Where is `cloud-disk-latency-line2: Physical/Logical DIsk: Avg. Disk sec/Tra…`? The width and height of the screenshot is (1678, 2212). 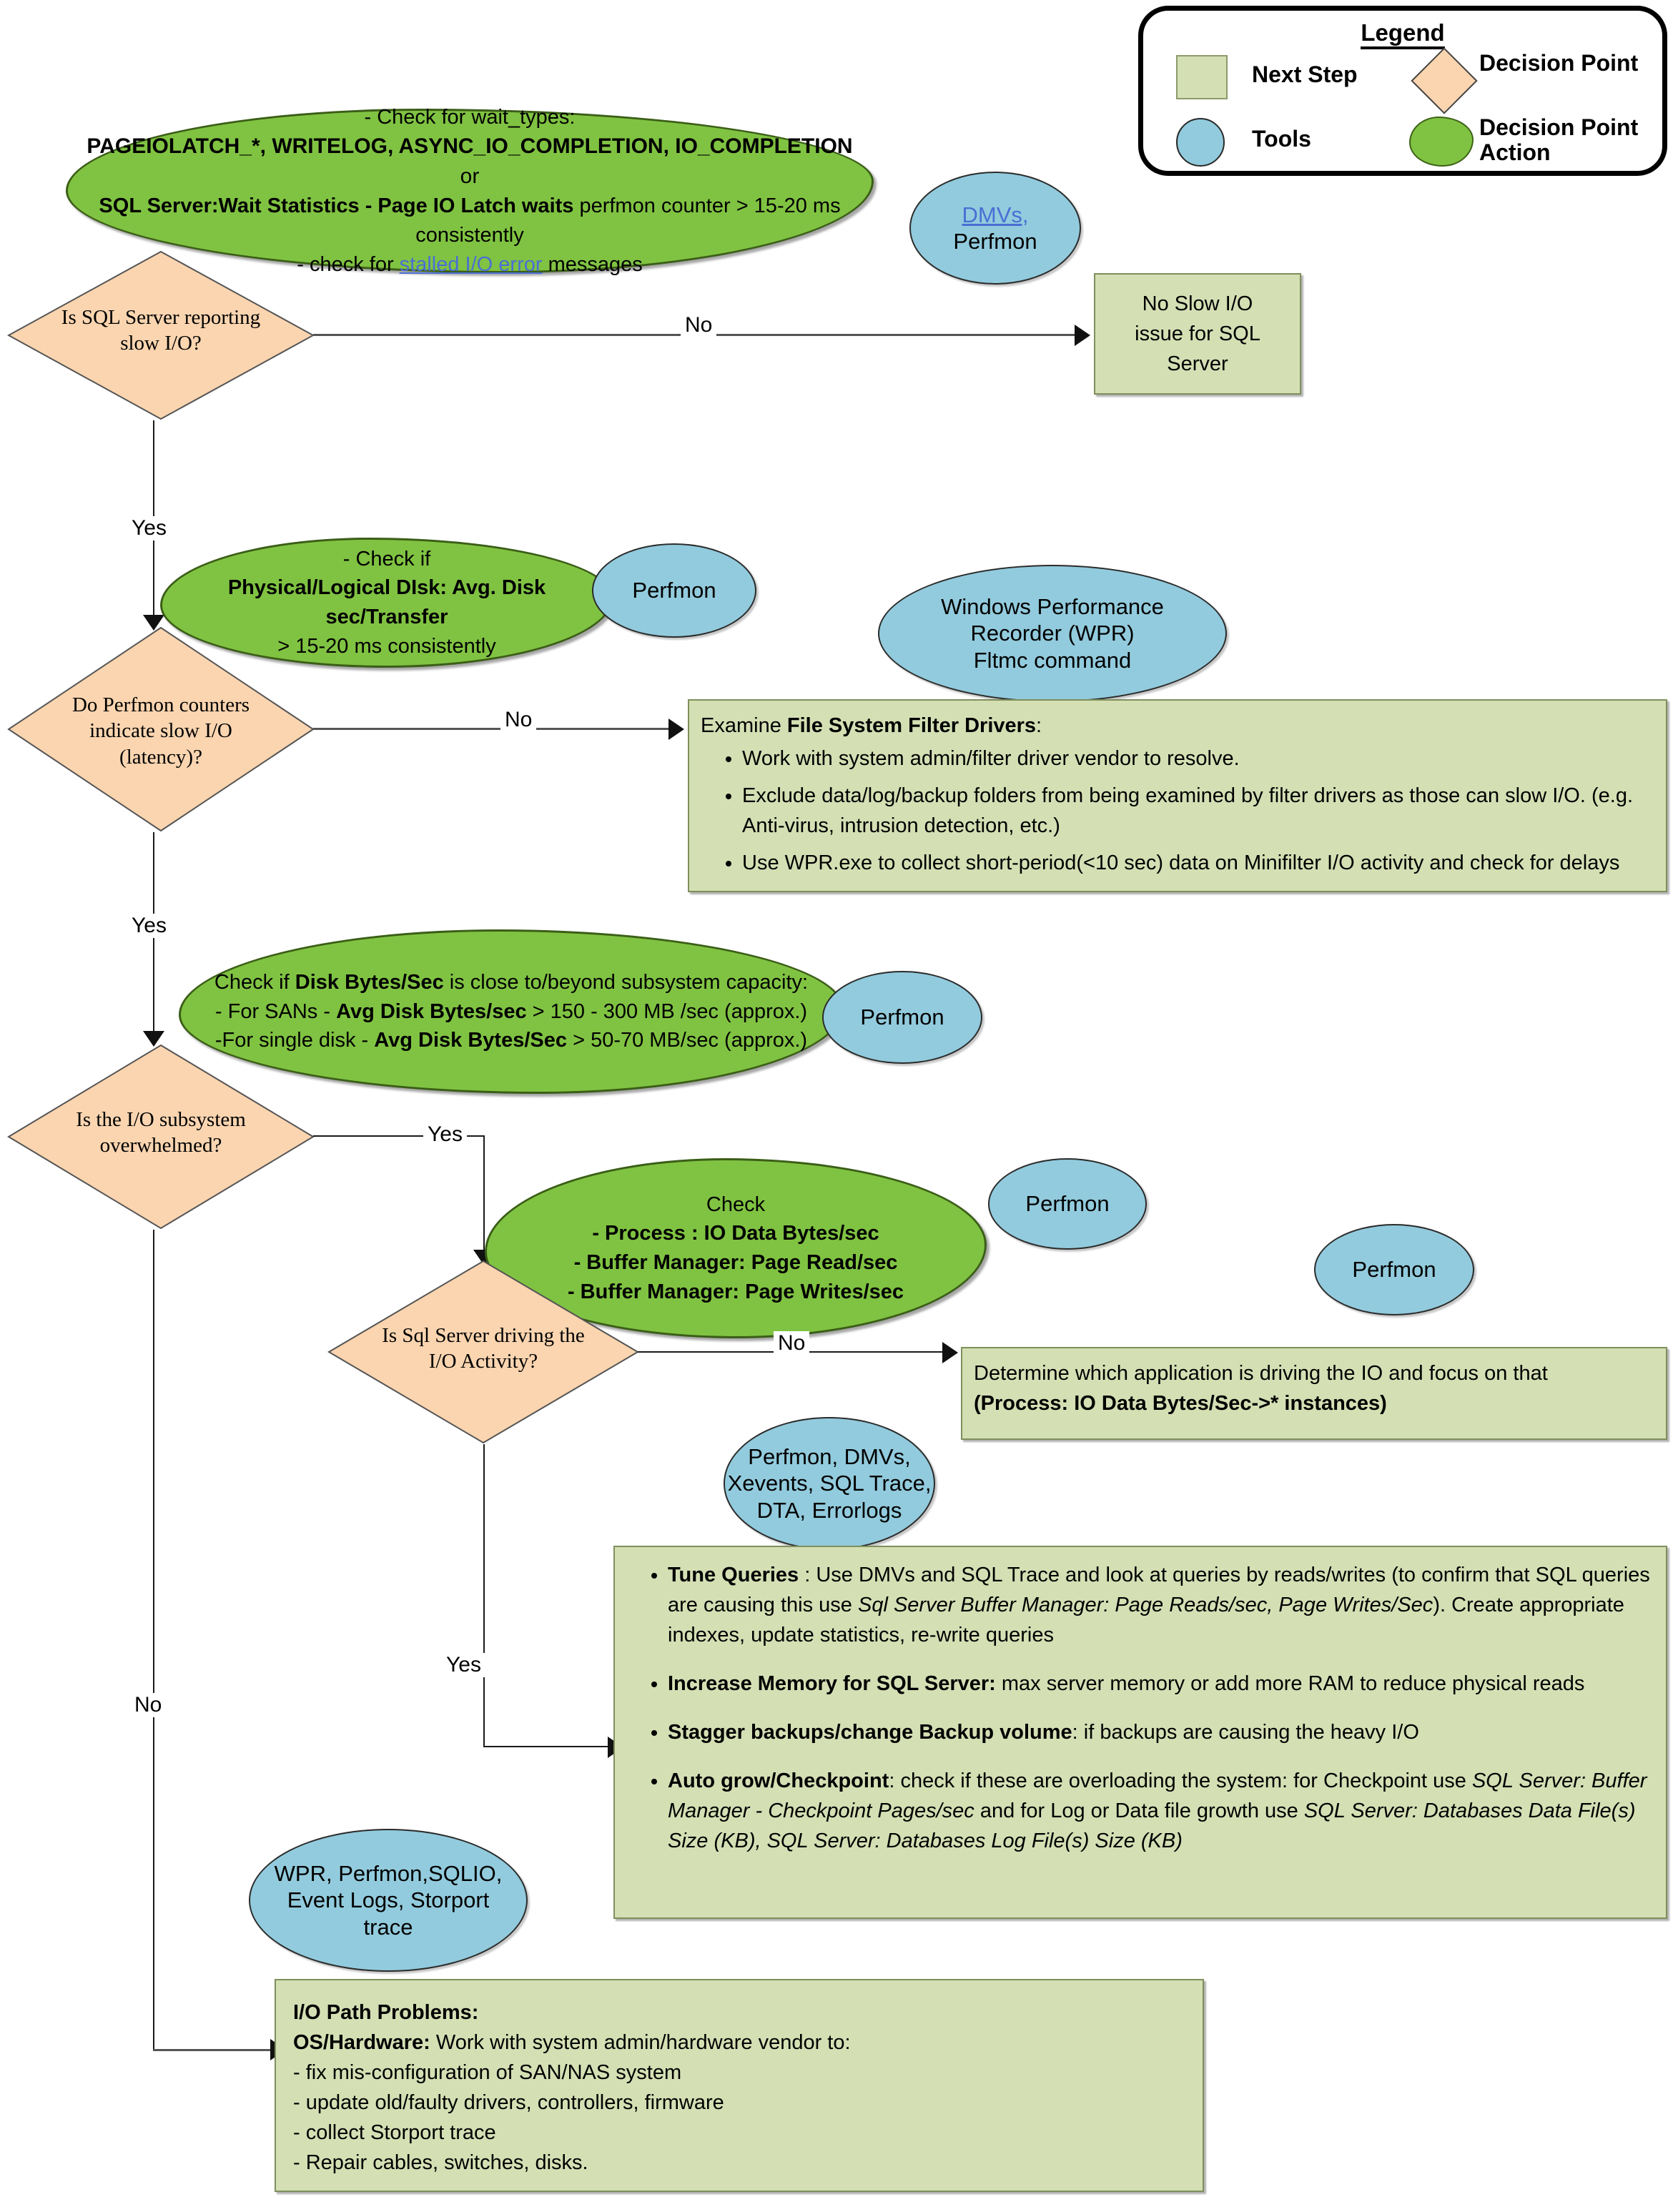
cloud-disk-latency-line2: Physical/Logical DIsk: Avg. Disk sec/Tra… is located at coordinates (386, 602).